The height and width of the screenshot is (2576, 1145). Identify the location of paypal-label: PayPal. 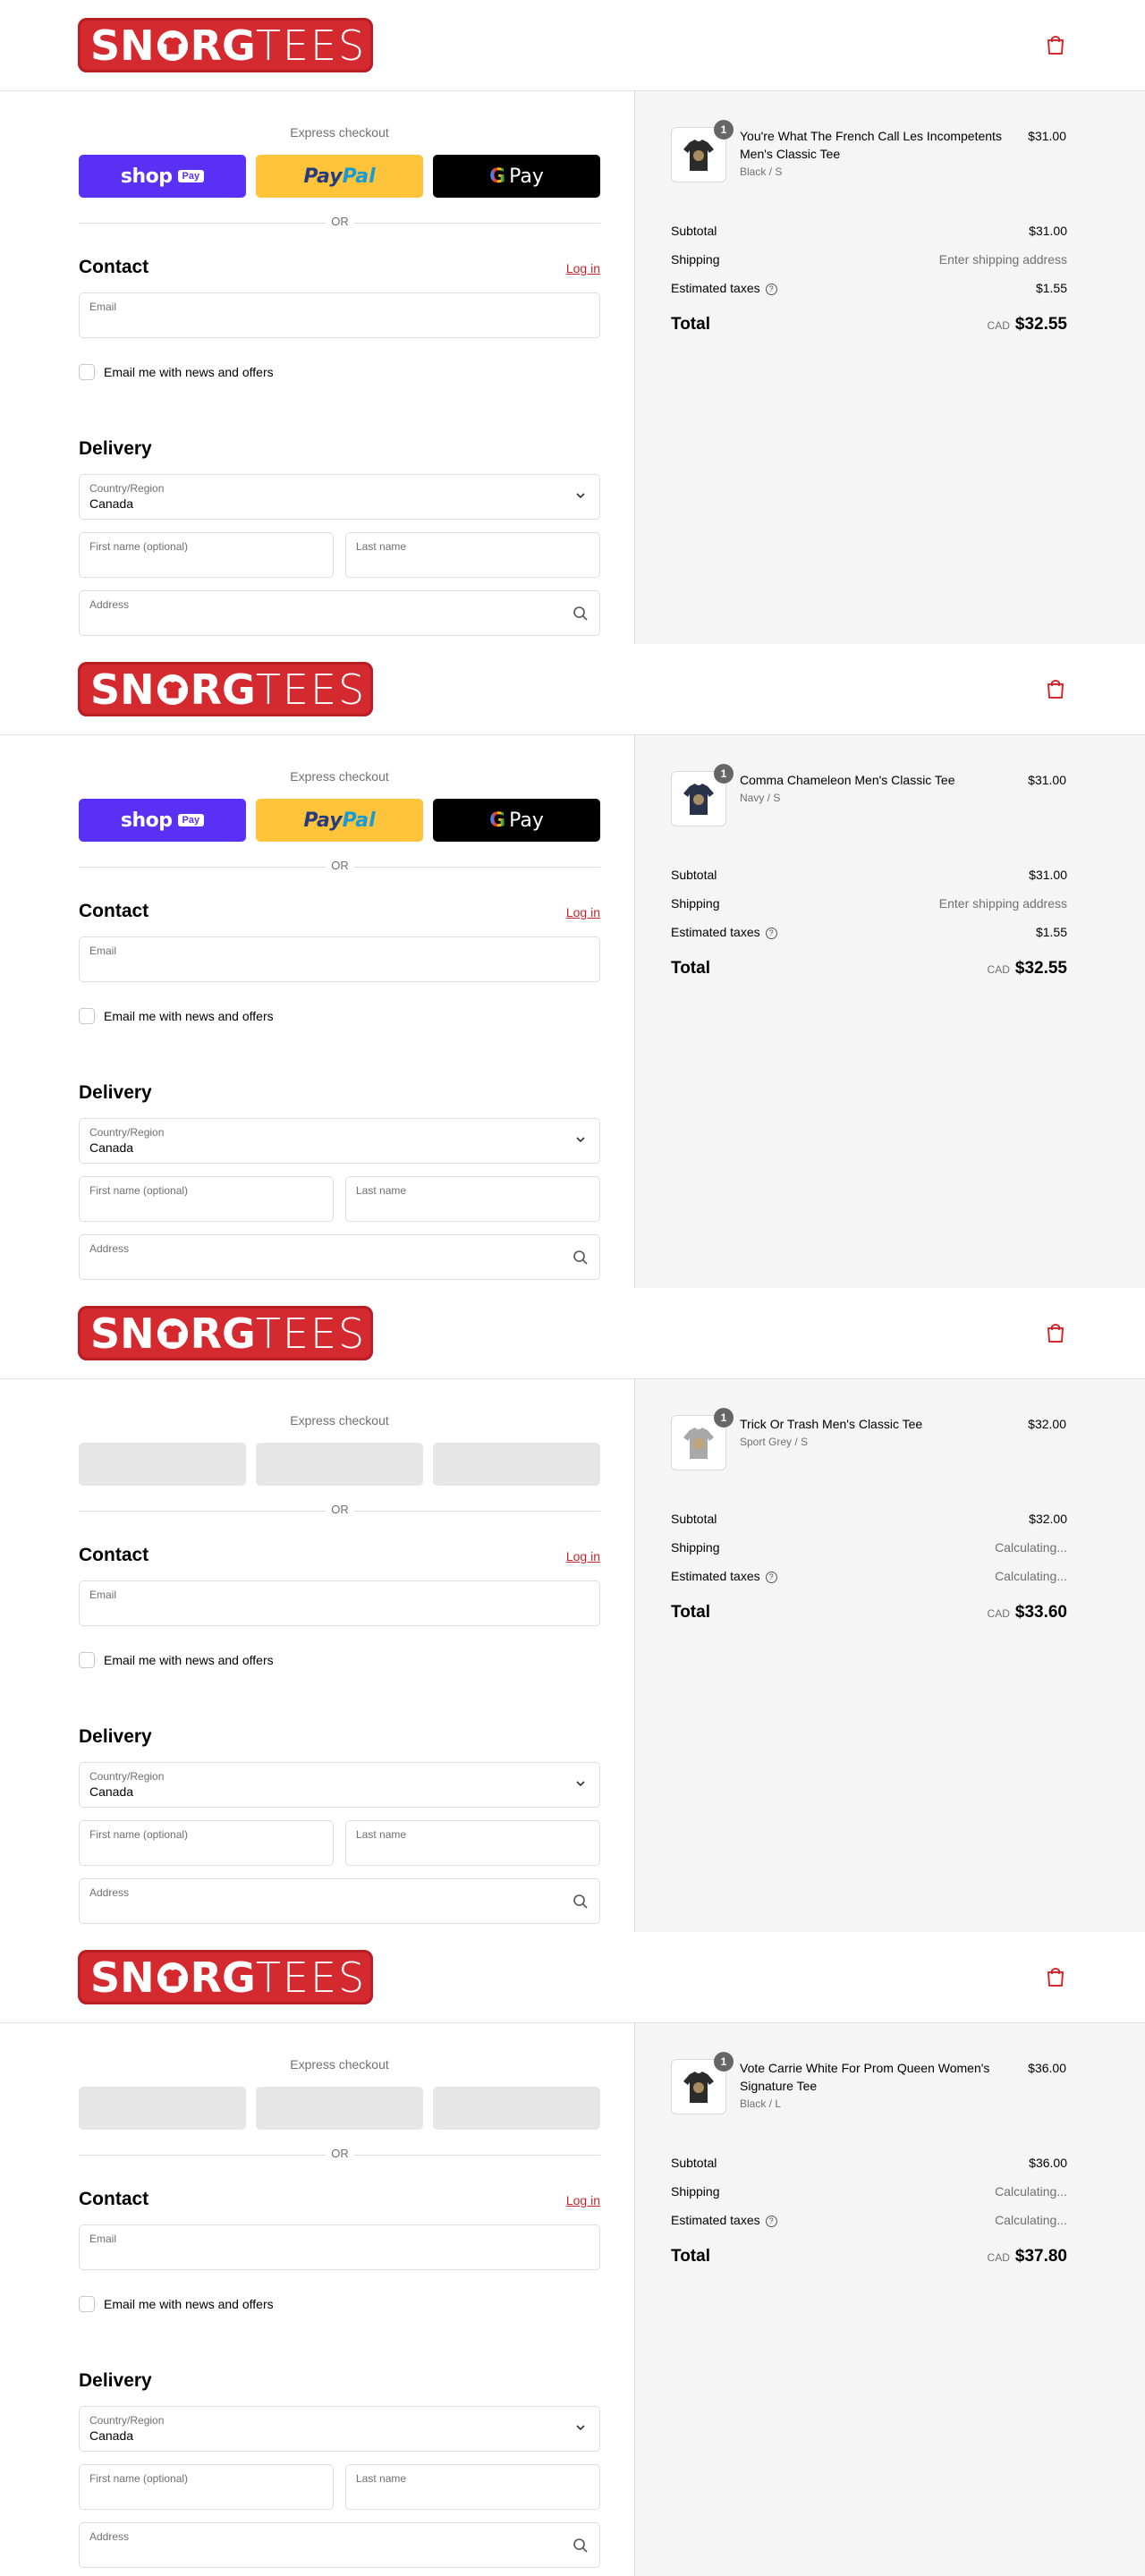
(339, 176).